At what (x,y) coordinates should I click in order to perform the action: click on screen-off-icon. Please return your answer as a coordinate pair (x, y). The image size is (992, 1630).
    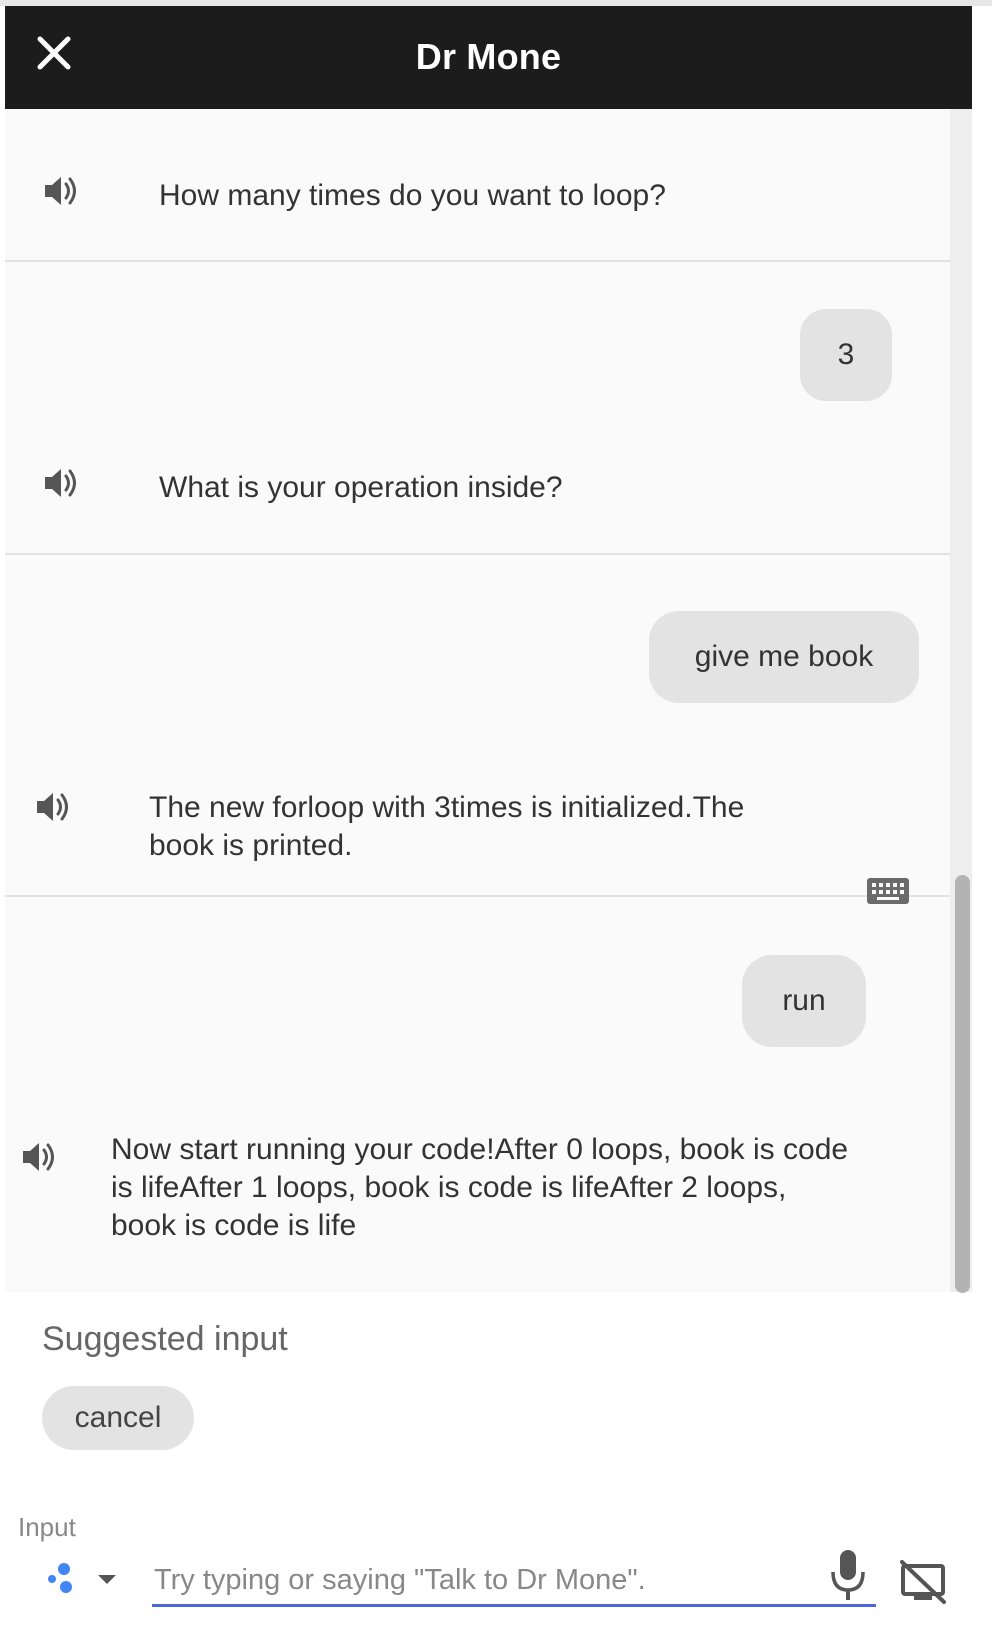
    Looking at the image, I should click on (923, 1582).